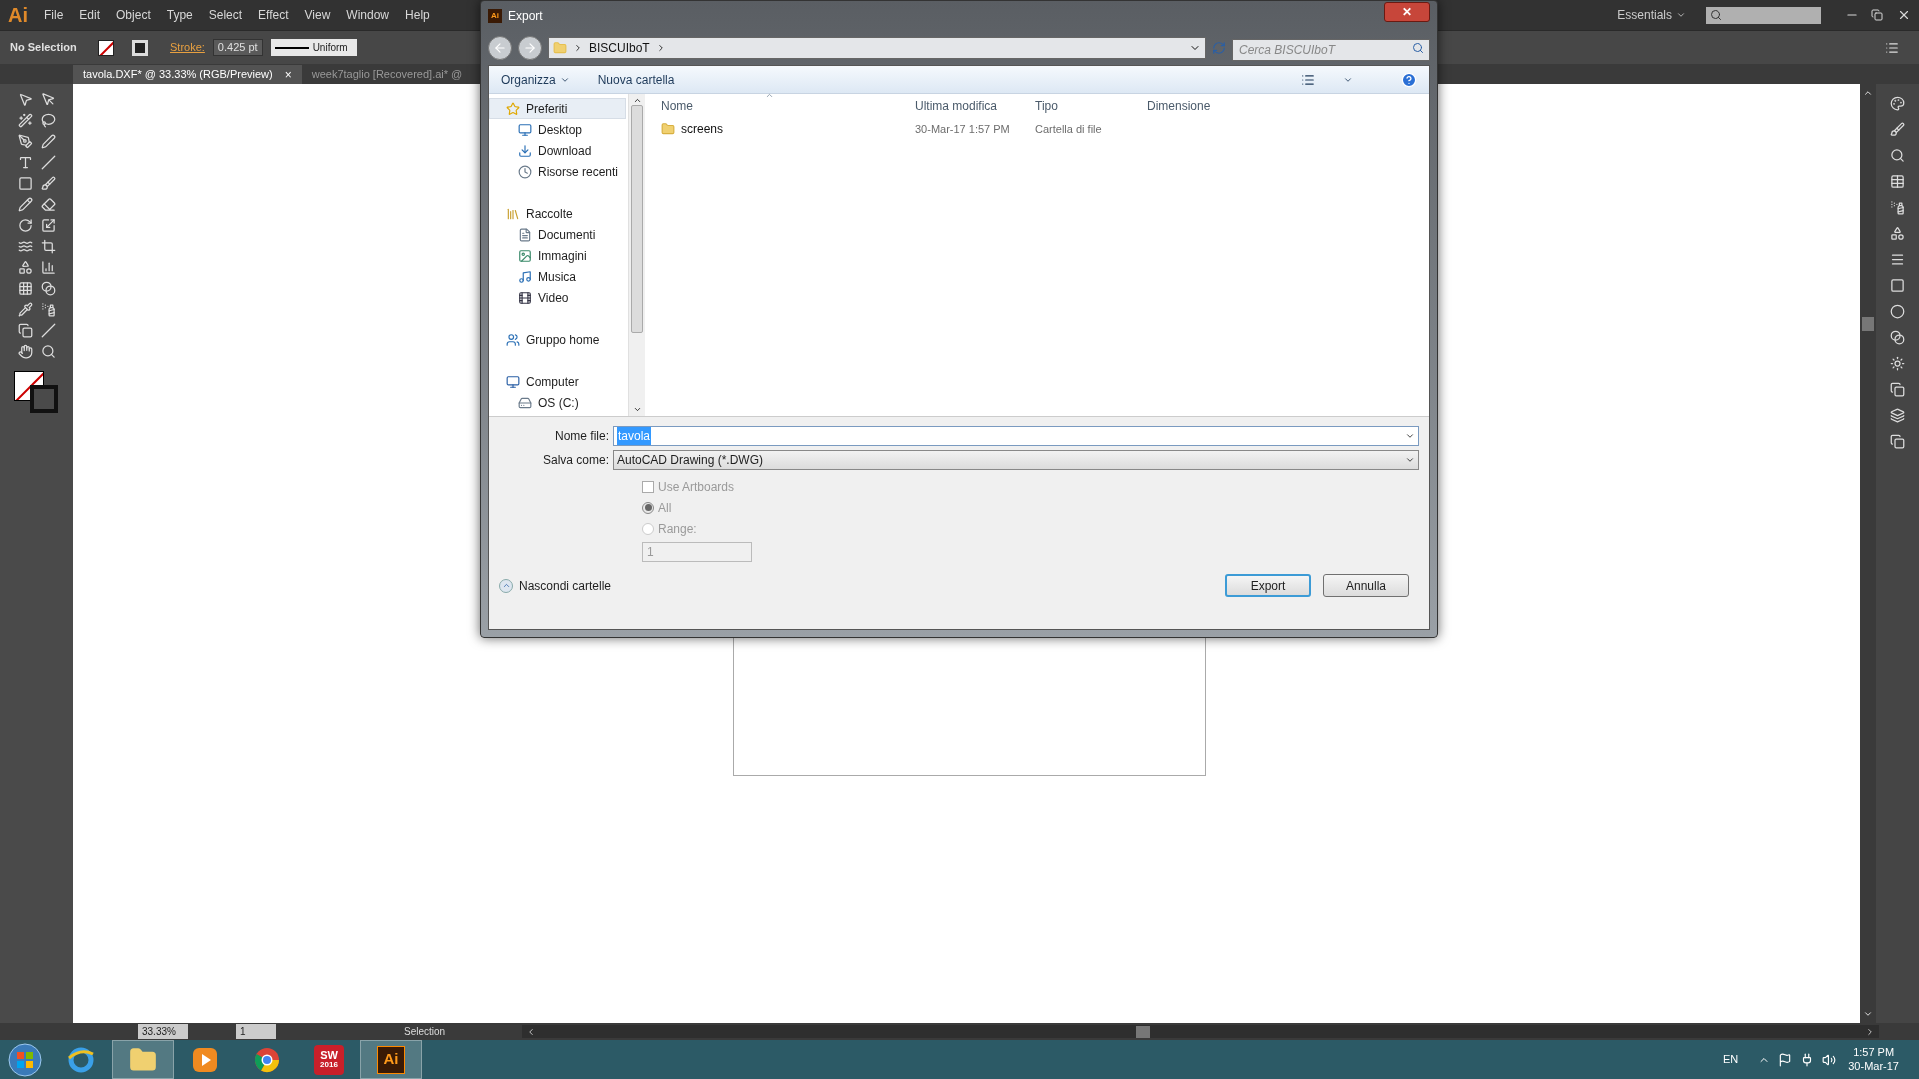 The width and height of the screenshot is (1919, 1079). What do you see at coordinates (1366, 585) in the screenshot?
I see `dialog-button: Annulla` at bounding box center [1366, 585].